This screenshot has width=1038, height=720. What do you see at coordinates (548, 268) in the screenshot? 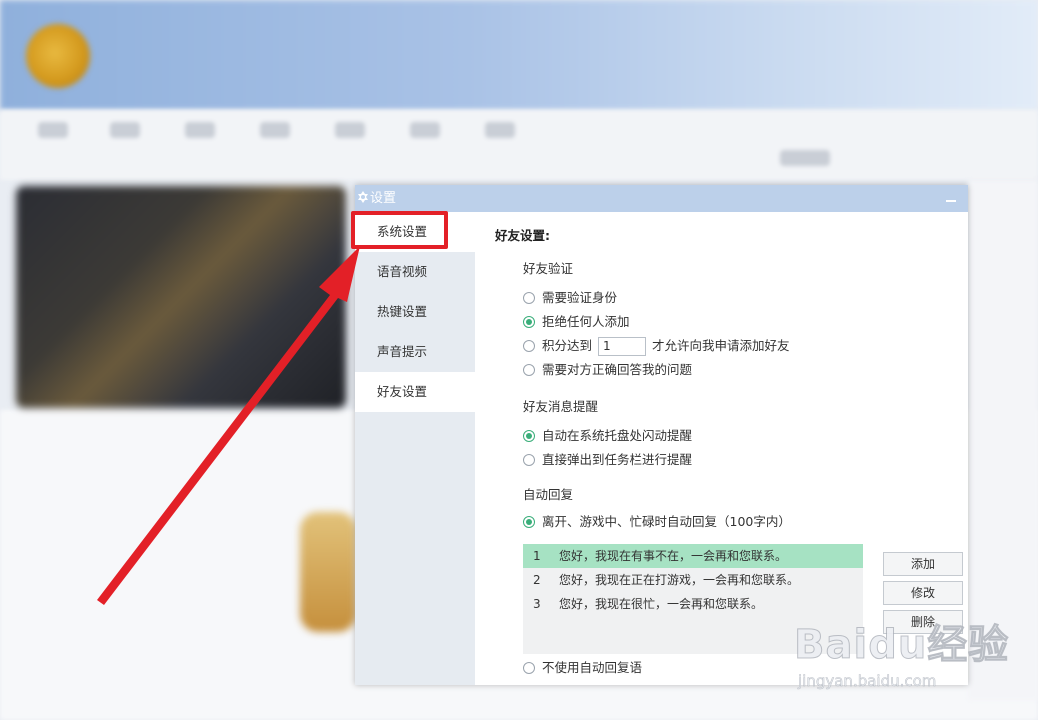
I see `verification-title: 好友验证` at bounding box center [548, 268].